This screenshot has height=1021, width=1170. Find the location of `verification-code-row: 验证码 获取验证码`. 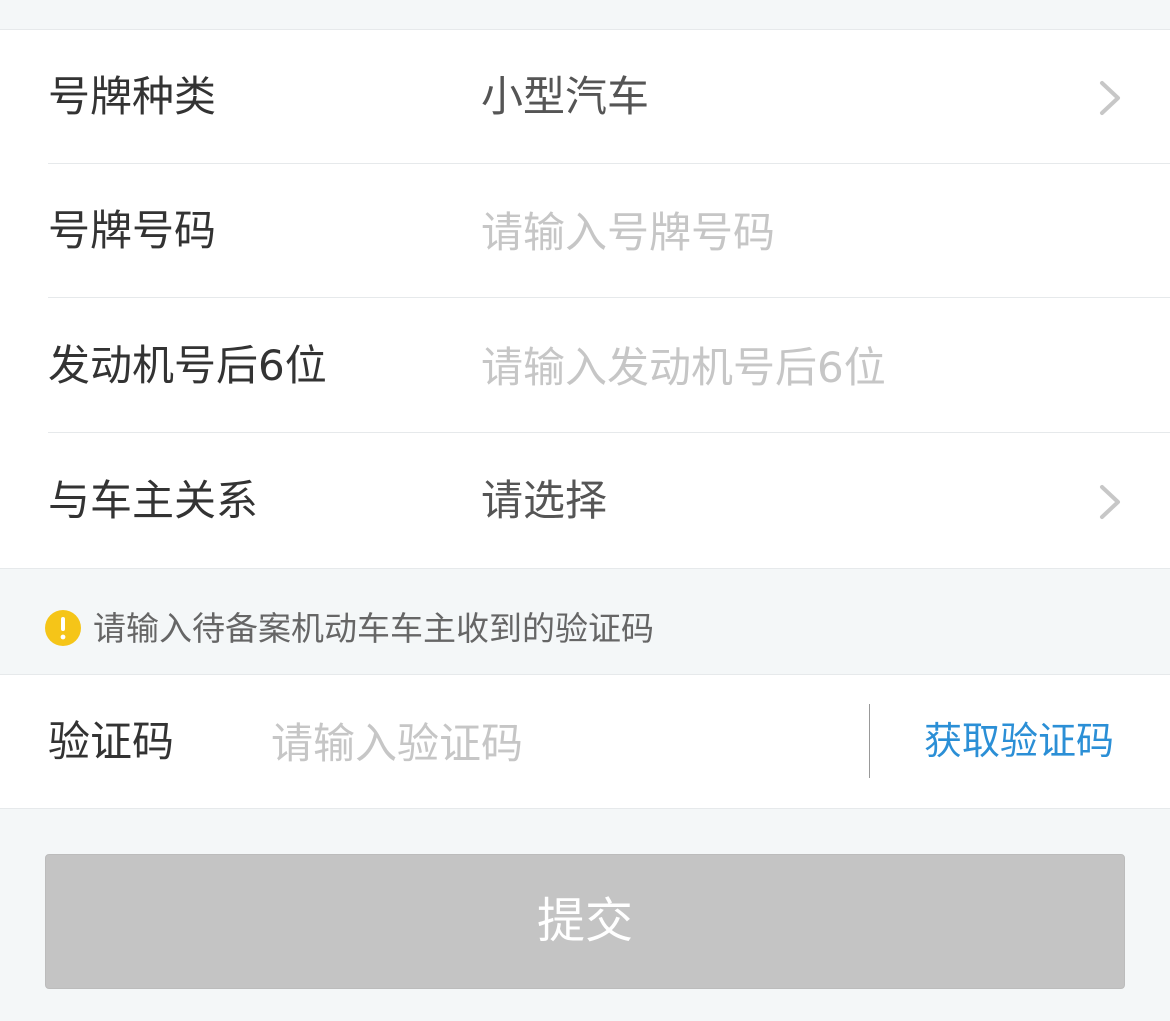

verification-code-row: 验证码 获取验证码 is located at coordinates (585, 742).